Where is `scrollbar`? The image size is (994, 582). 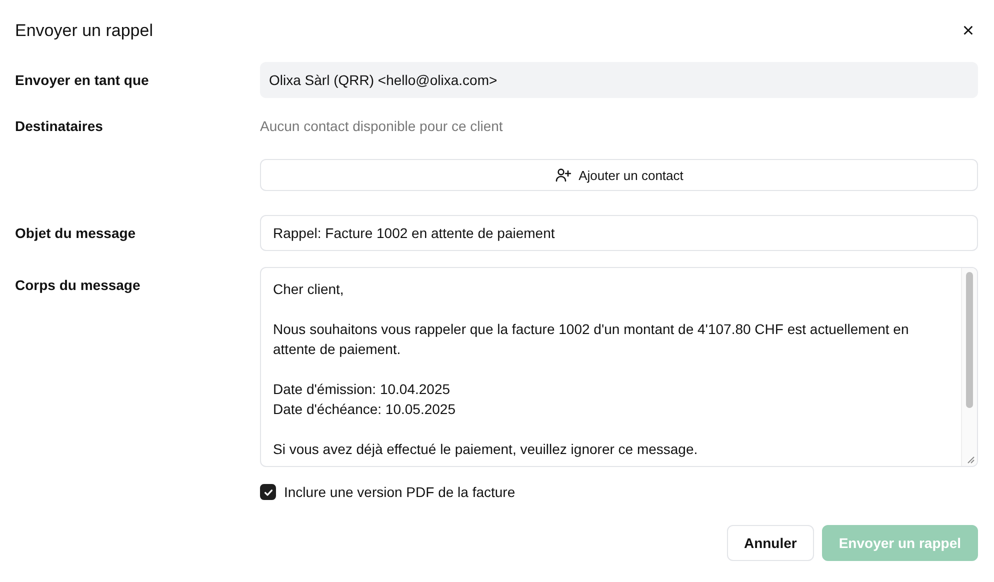 scrollbar is located at coordinates (969, 367).